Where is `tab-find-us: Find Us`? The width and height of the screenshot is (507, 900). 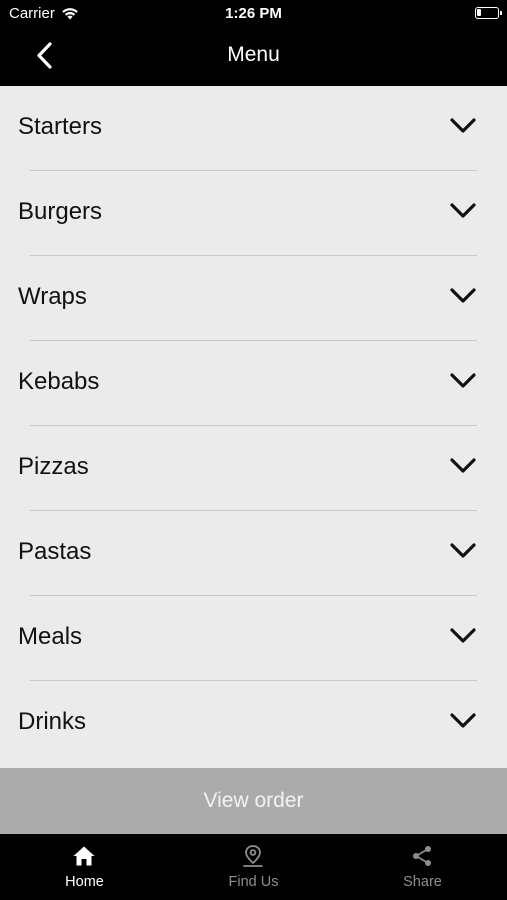
tab-find-us: Find Us is located at coordinates (253, 867).